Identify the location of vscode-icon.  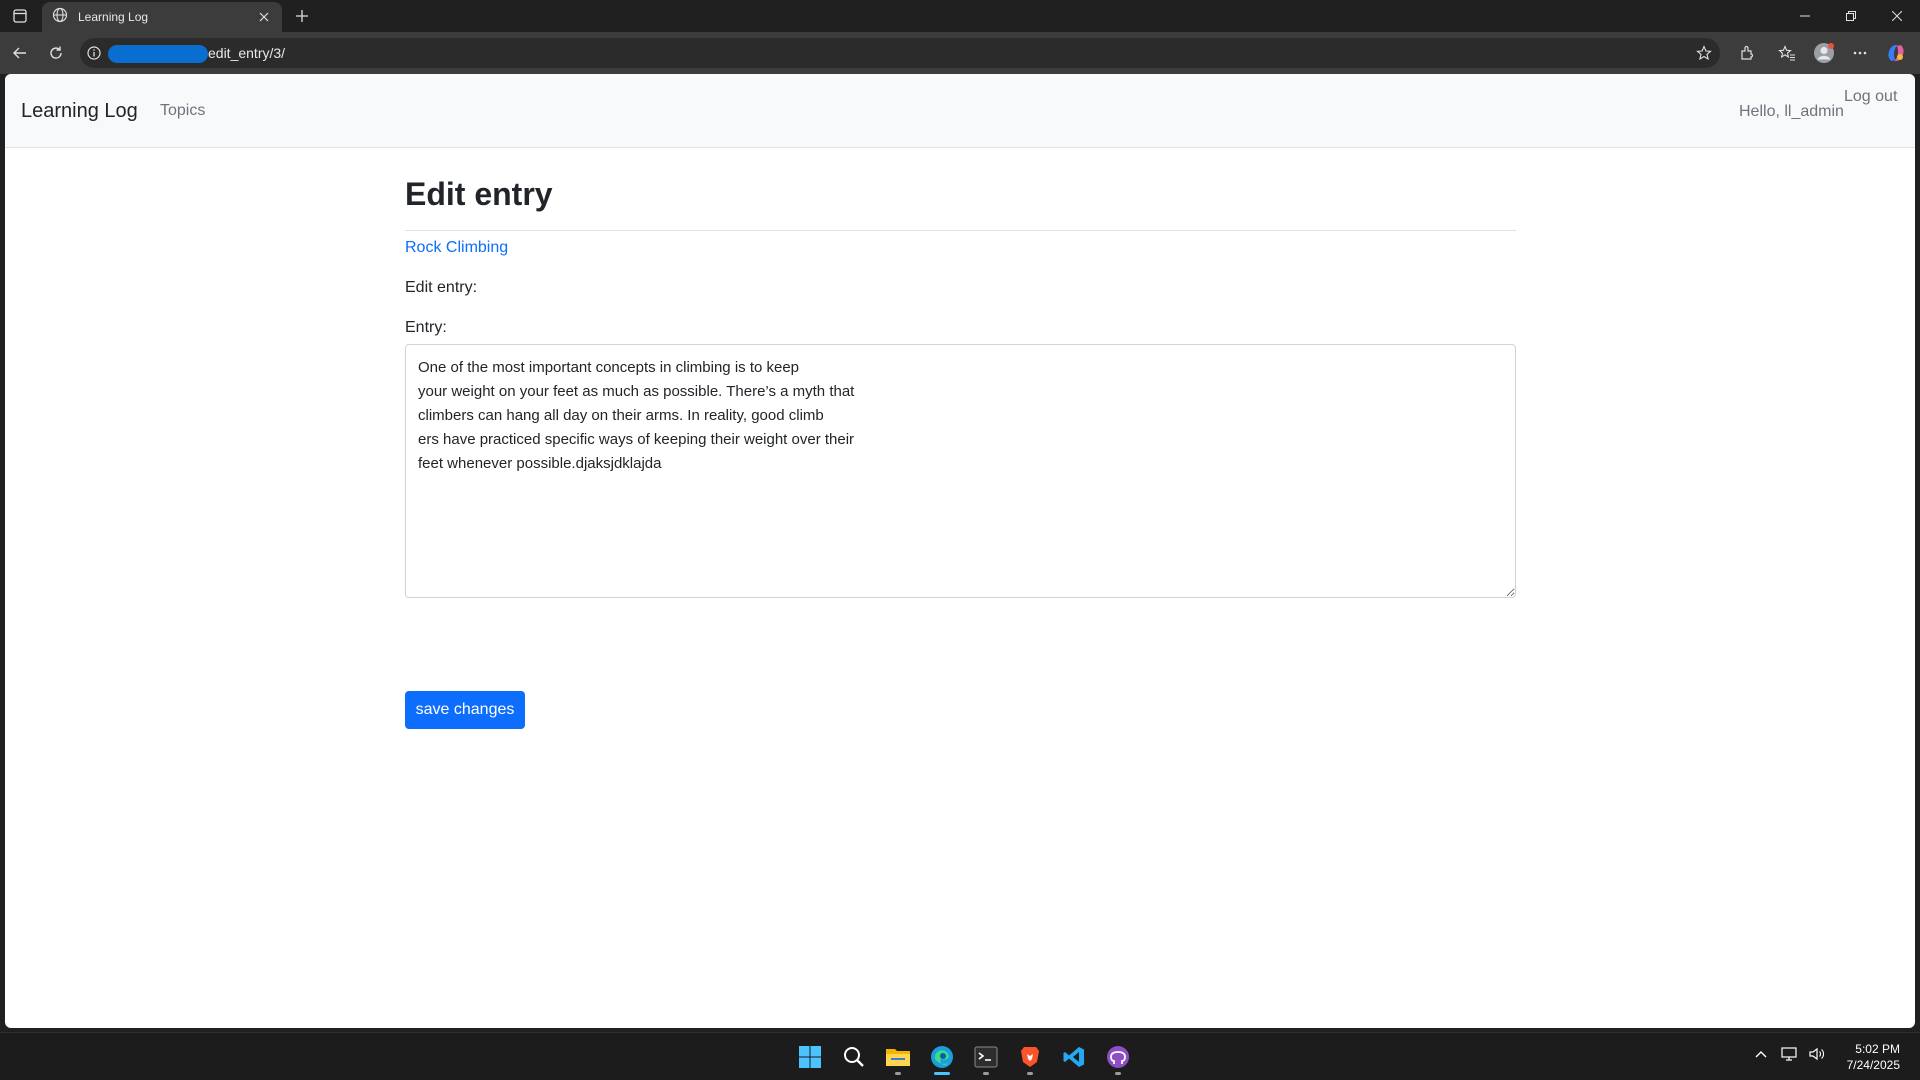
(1074, 1057).